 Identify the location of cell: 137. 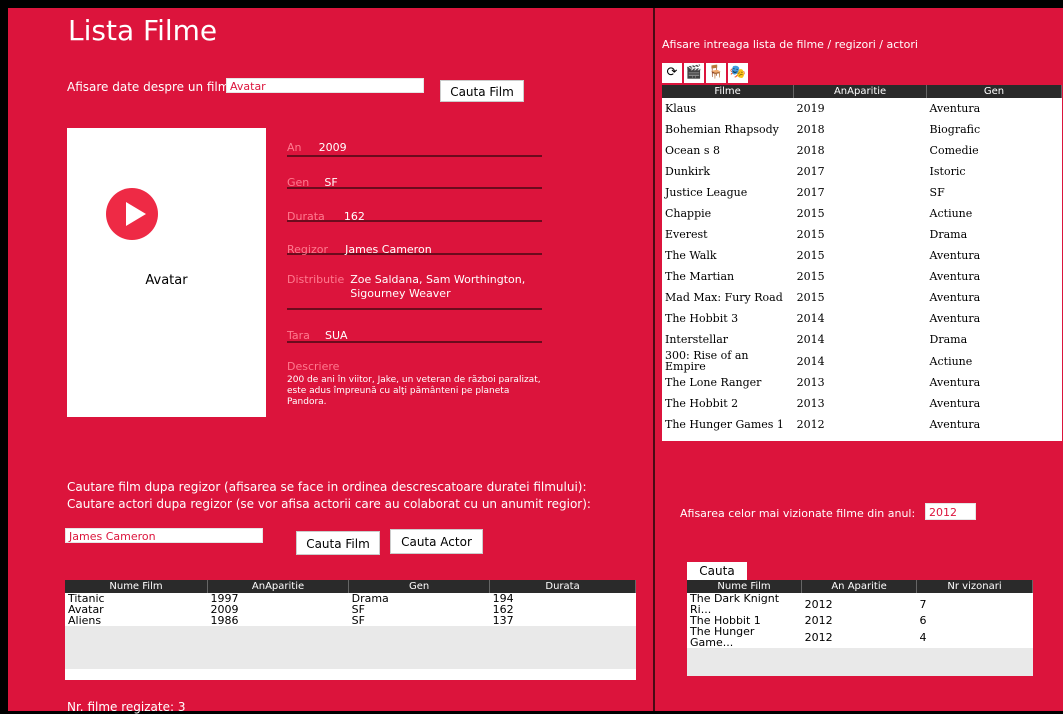
(503, 620).